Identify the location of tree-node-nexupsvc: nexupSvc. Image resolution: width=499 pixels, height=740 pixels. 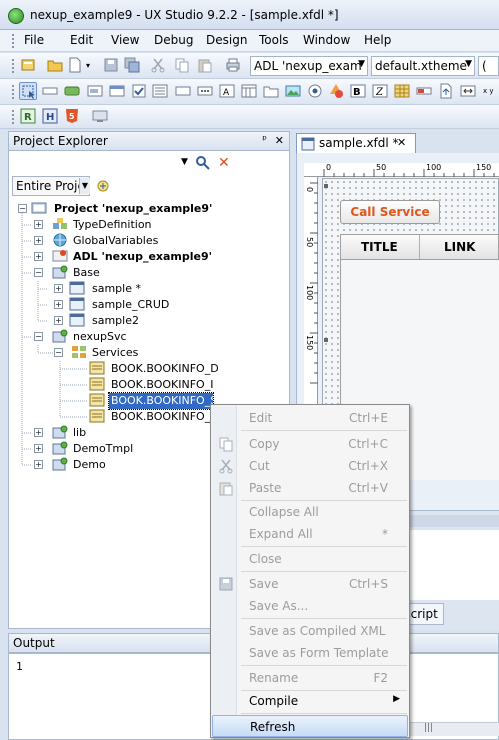
(100, 337).